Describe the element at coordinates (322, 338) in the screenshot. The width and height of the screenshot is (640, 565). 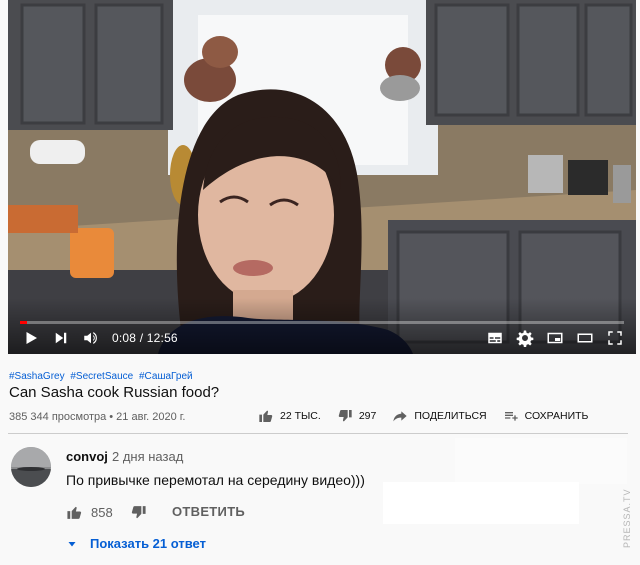
I see `player-controls: 0:08 / 12:56` at that location.